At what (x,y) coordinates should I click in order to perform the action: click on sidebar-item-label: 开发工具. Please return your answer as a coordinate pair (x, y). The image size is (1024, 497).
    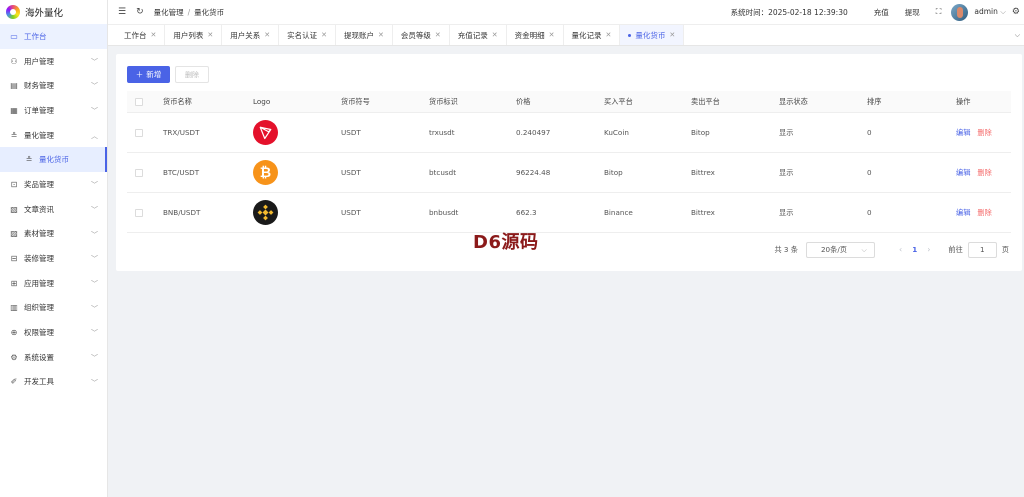
    Looking at the image, I should click on (39, 382).